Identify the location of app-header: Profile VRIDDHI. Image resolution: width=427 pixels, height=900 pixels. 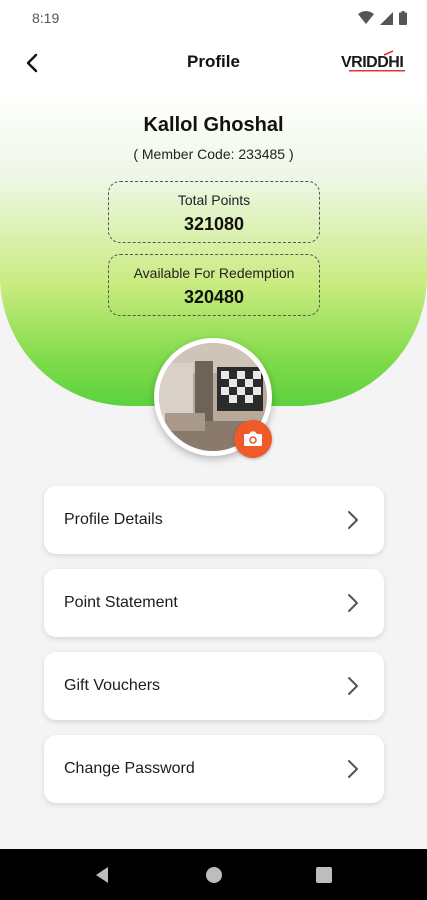
(213, 63).